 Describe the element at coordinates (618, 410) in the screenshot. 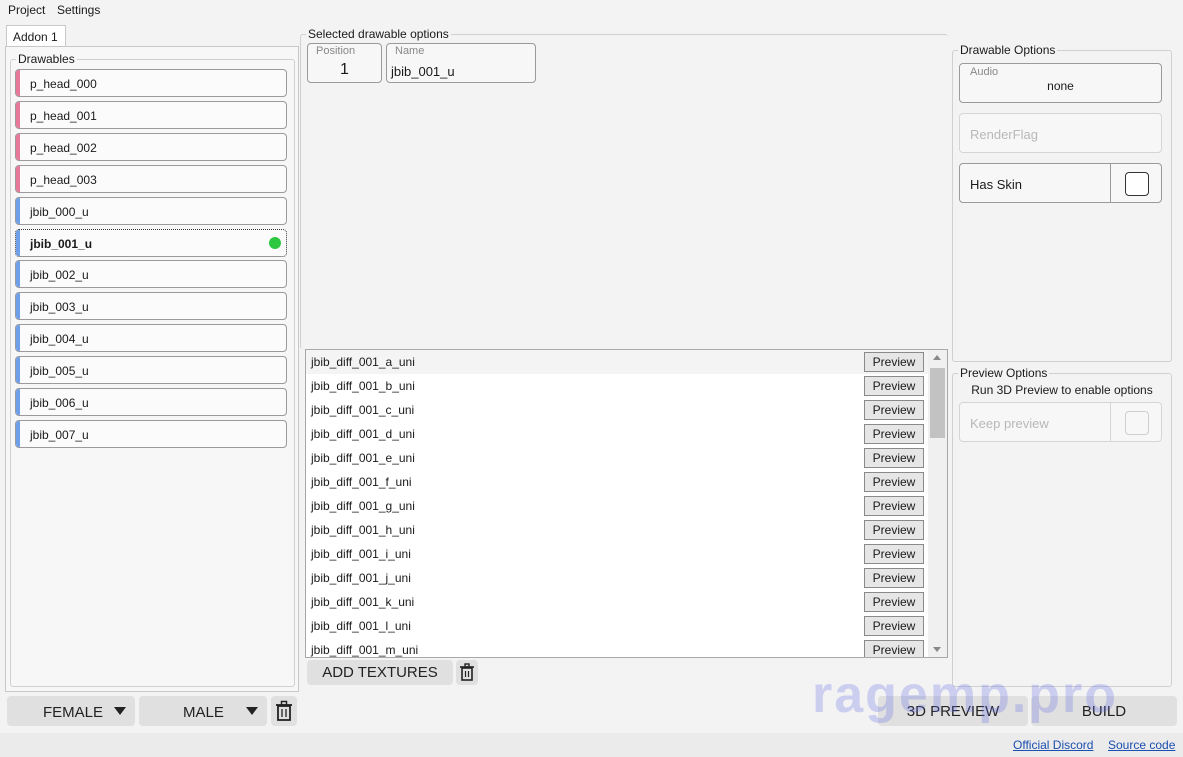

I see `texture-row: jbib_diff_001_c_uni Preview` at that location.